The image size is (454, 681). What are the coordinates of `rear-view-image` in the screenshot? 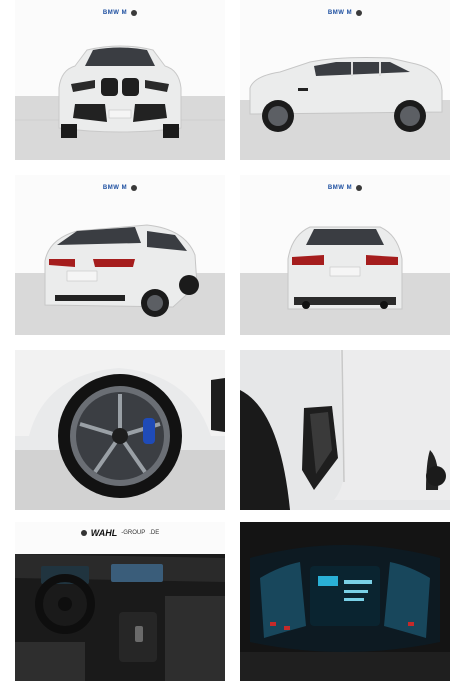 It's located at (345, 255).